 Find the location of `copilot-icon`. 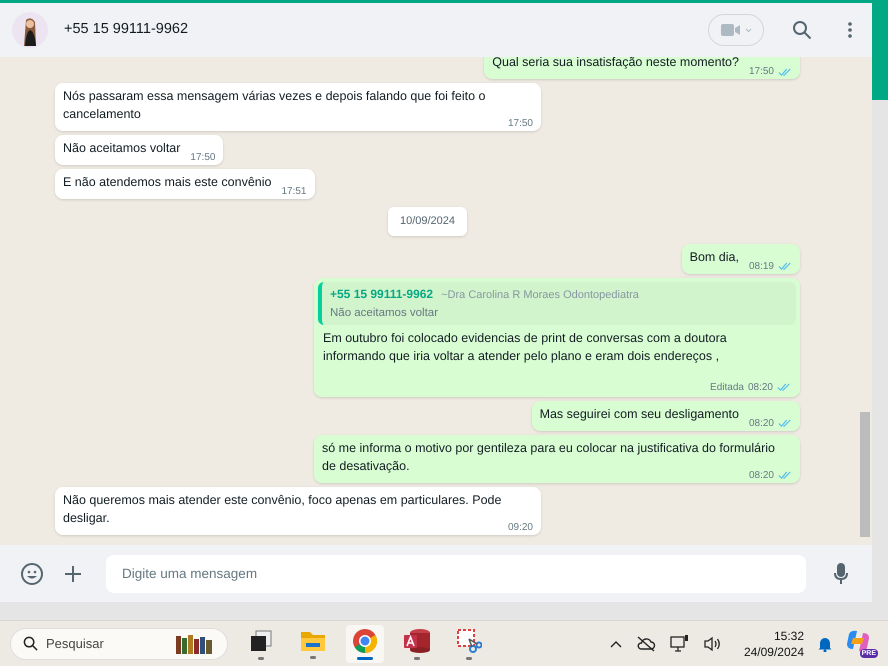

copilot-icon is located at coordinates (858, 641).